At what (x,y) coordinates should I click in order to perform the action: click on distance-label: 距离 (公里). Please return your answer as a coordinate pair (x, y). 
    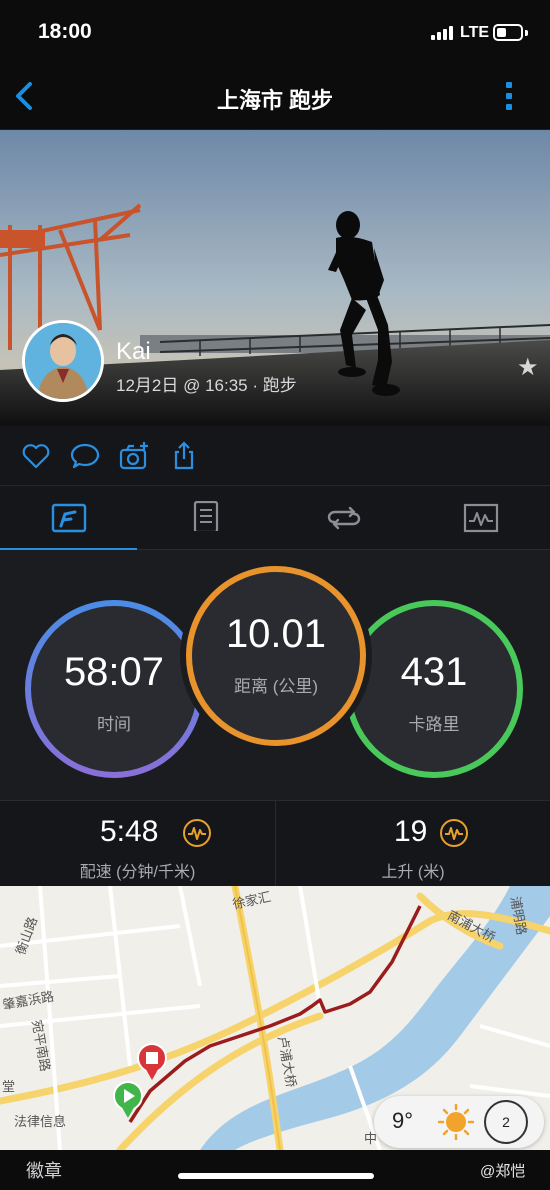
    Looking at the image, I should click on (276, 686).